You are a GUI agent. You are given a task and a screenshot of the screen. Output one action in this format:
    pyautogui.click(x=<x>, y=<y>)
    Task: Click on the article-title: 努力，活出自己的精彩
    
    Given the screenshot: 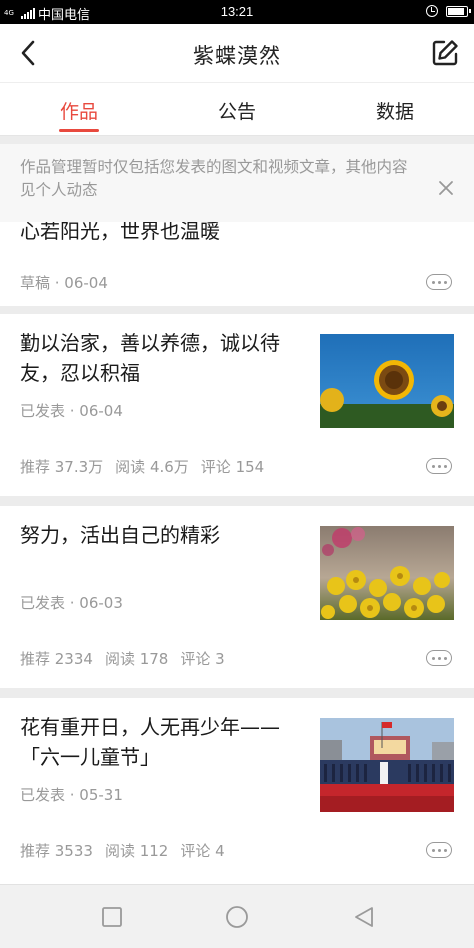 What is the action you would take?
    pyautogui.click(x=120, y=535)
    